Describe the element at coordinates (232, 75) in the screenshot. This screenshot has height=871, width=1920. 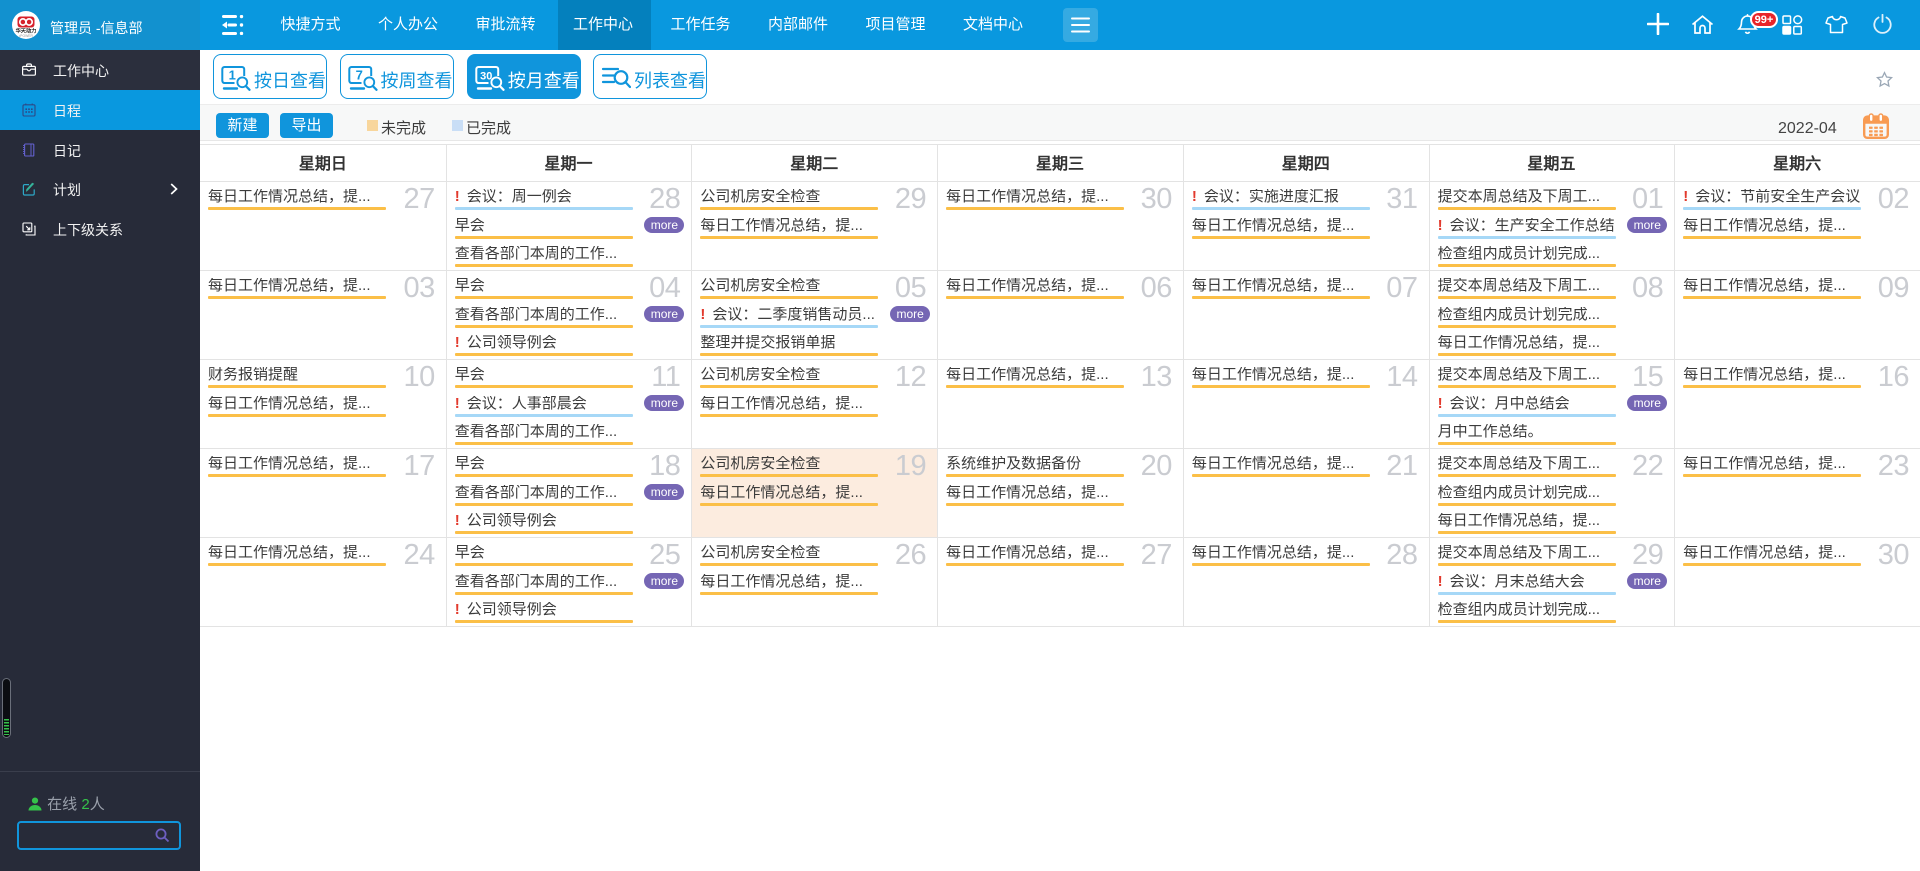
I see `svg-text: 1` at that location.